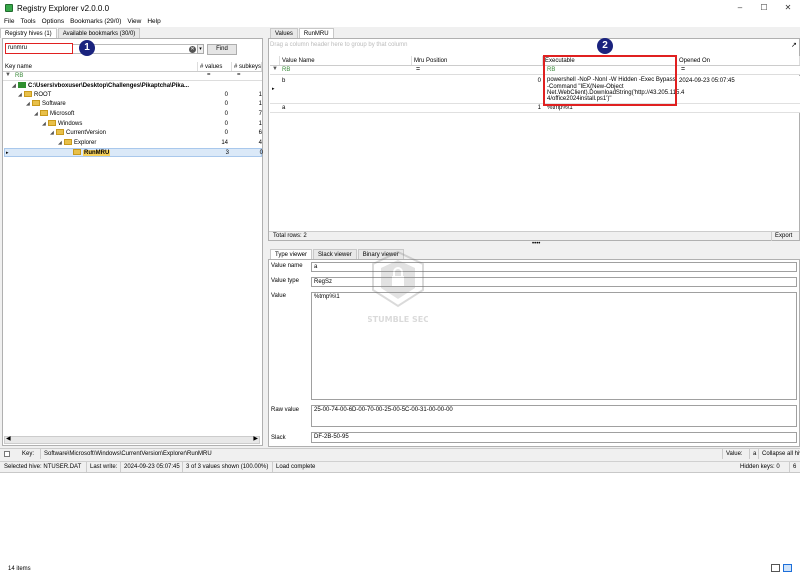 The image size is (800, 575). I want to click on label-value: Value, so click(278, 296).